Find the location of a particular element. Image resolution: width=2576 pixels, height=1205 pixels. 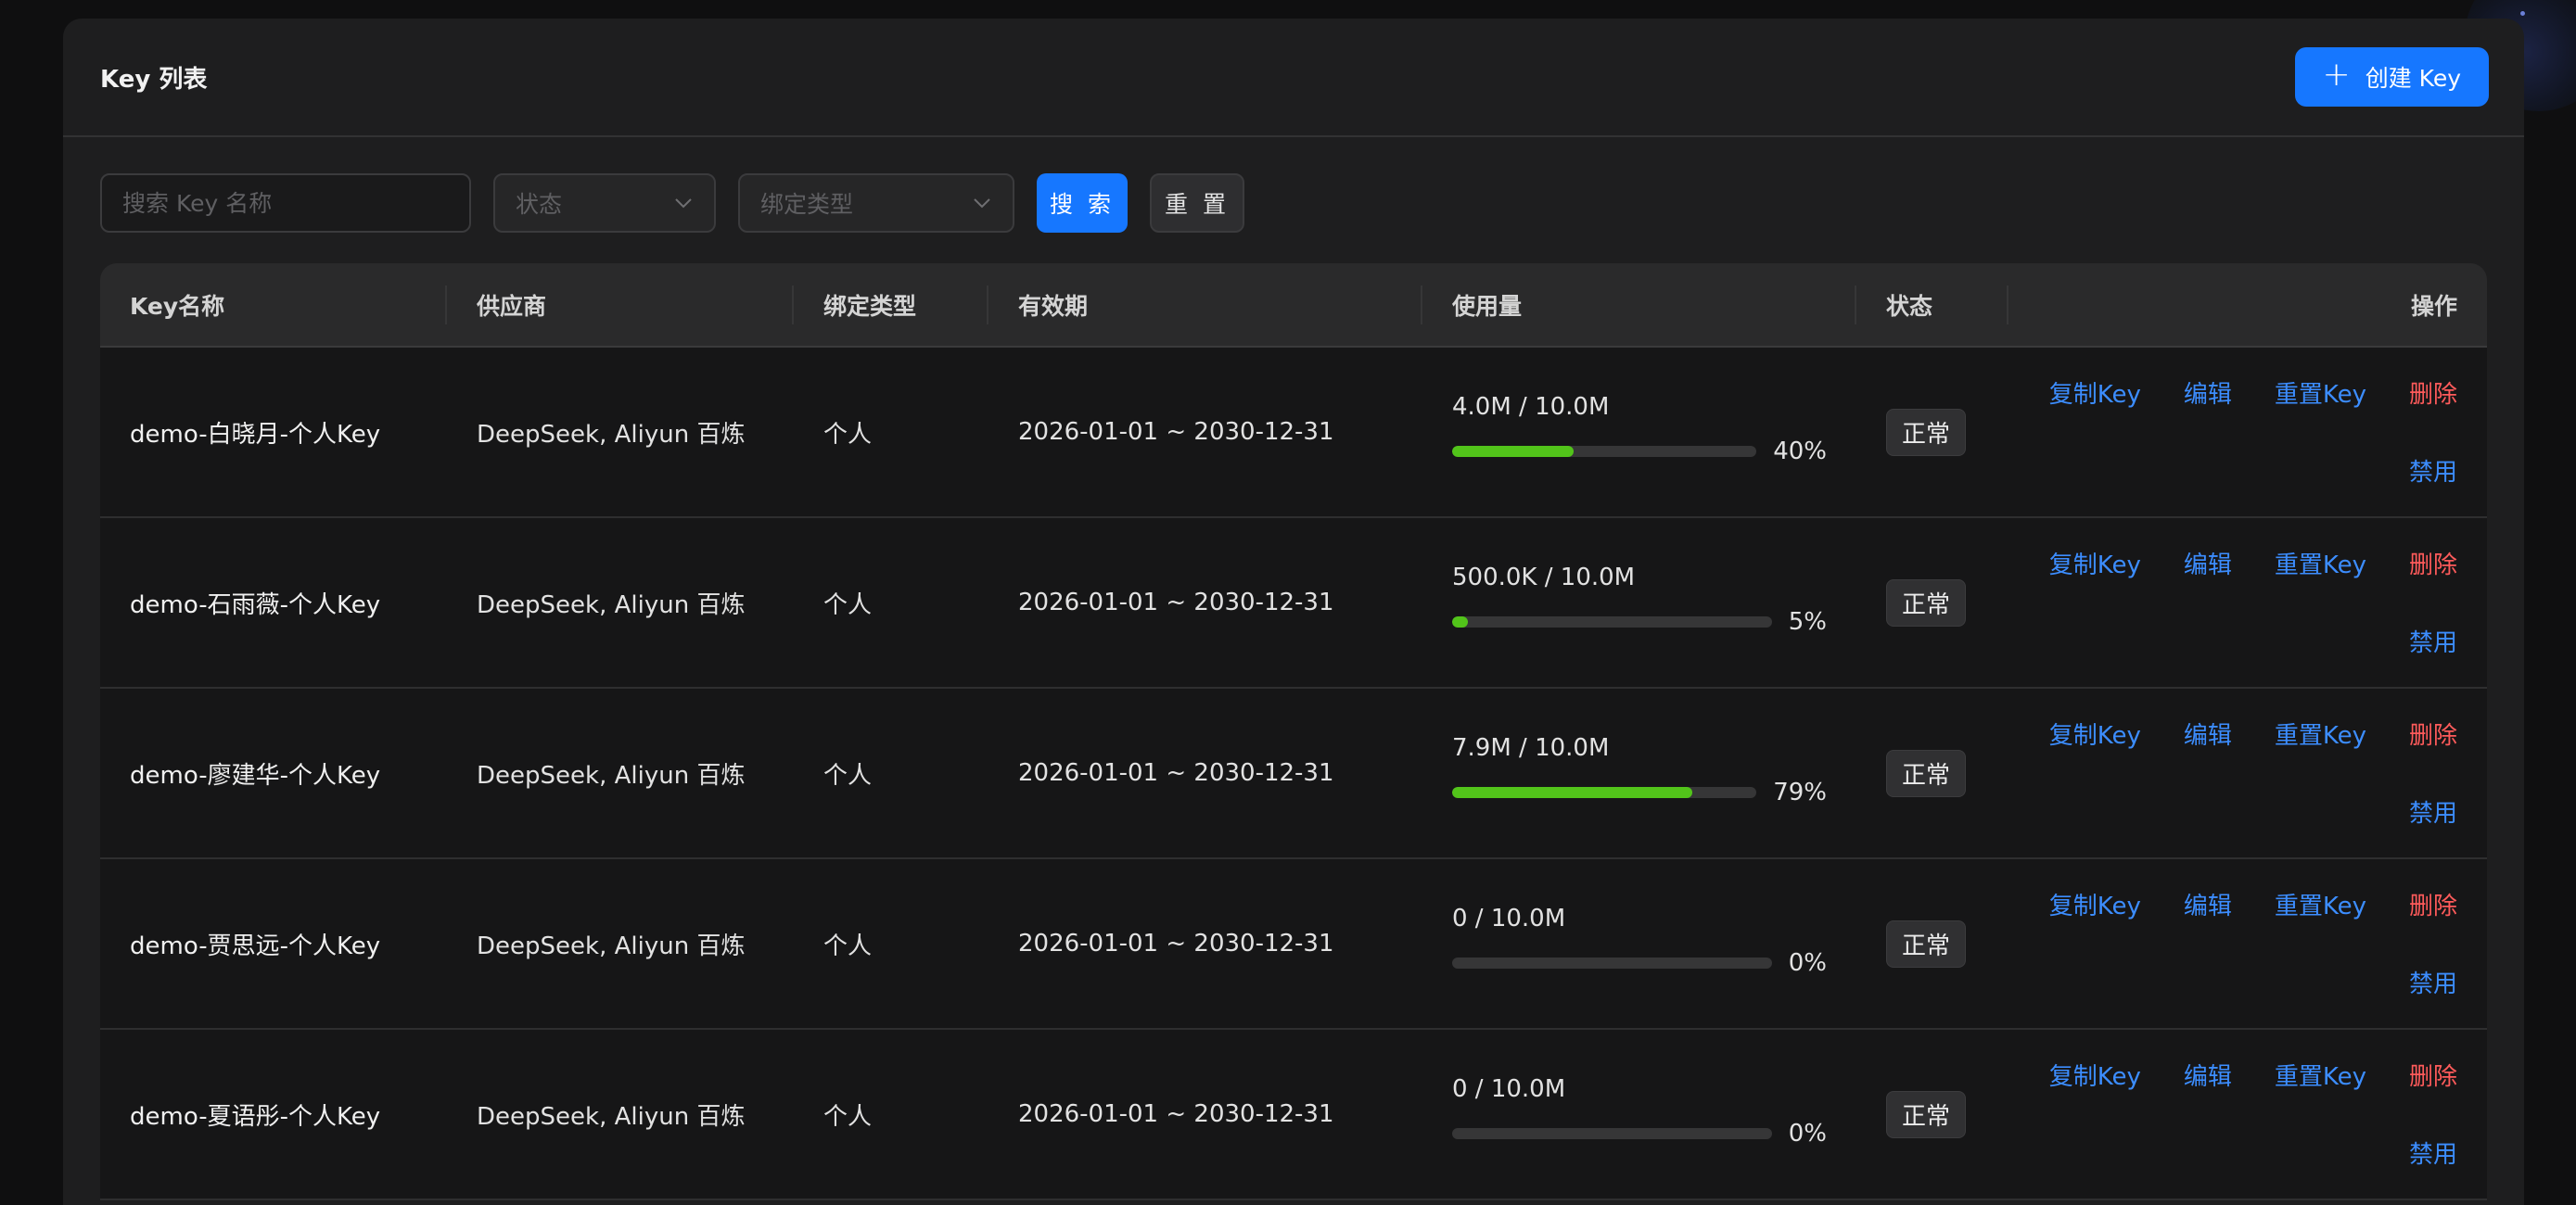

usage-cell: 0 / 10.0M 0% is located at coordinates (1639, 1114).